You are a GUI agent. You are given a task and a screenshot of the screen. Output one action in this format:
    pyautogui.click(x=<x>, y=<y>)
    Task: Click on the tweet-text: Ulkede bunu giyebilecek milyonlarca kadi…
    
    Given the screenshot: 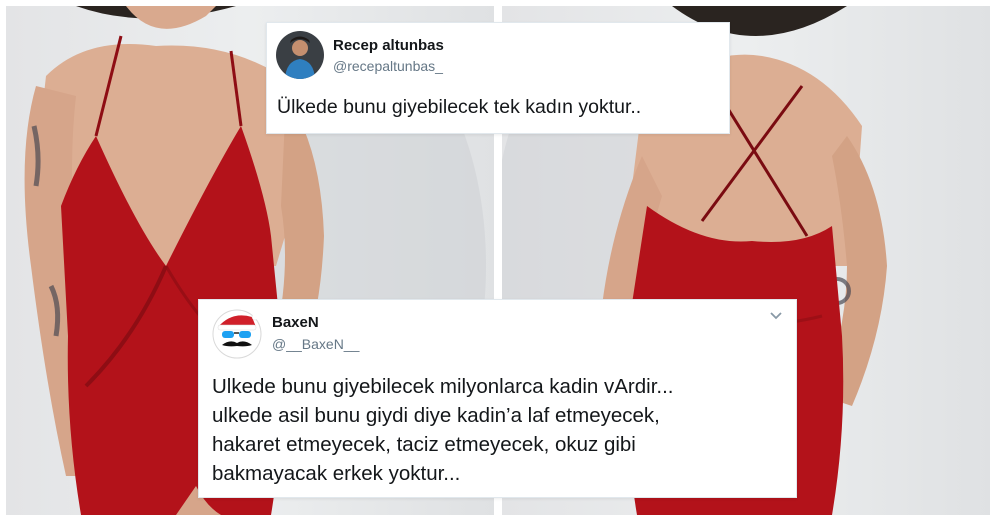 What is the action you would take?
    pyautogui.click(x=443, y=430)
    